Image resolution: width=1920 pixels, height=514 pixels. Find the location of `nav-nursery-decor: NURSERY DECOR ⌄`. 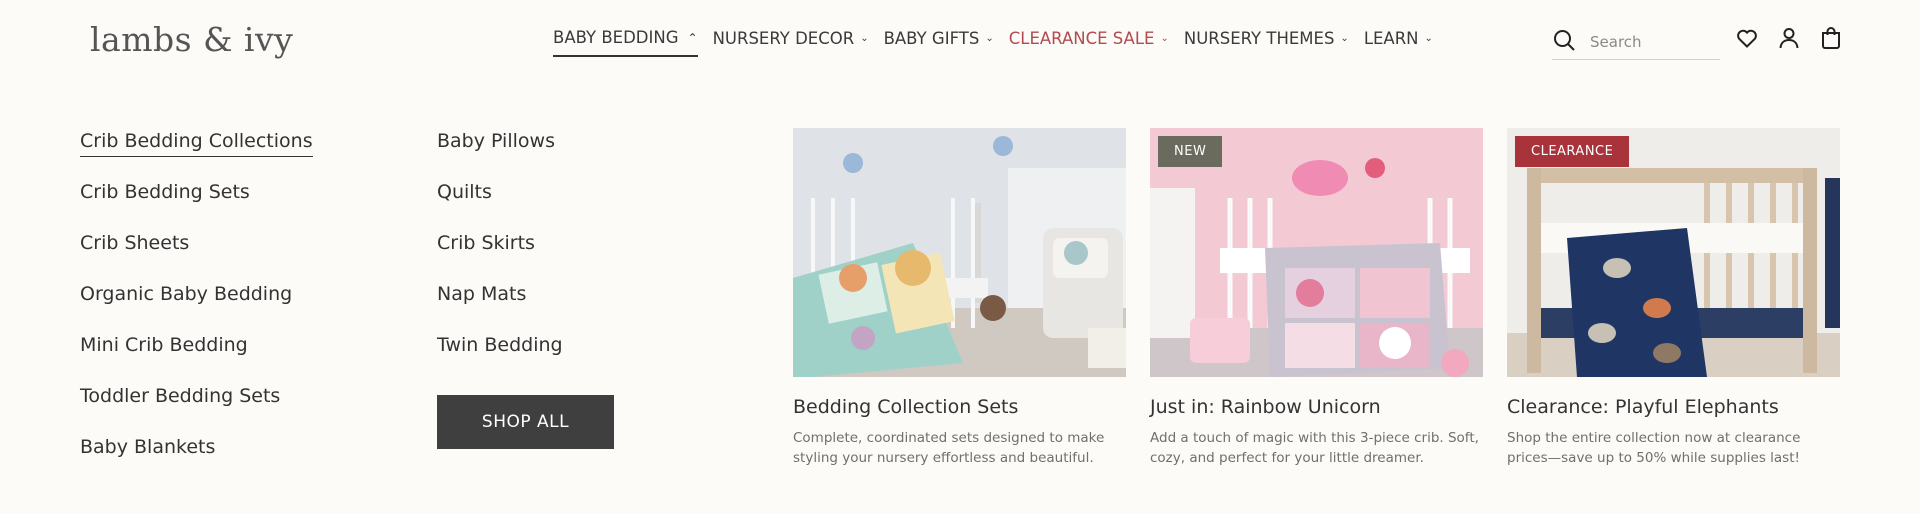

nav-nursery-decor: NURSERY DECOR ⌄ is located at coordinates (791, 42).